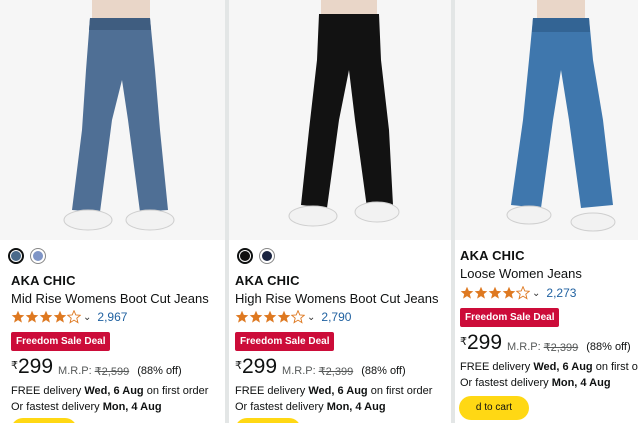 The height and width of the screenshot is (423, 638). I want to click on mrp-value: ₹2,599, so click(112, 372).